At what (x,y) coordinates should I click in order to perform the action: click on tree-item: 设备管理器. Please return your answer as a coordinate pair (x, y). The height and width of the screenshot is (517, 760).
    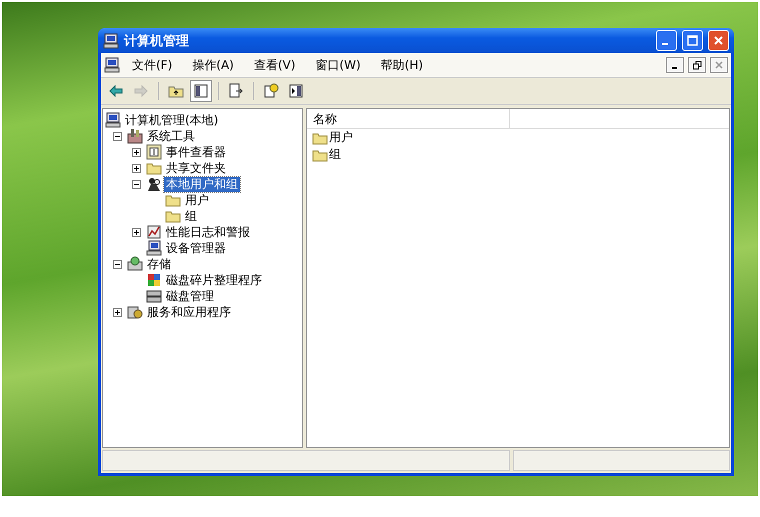
    Looking at the image, I should click on (196, 248).